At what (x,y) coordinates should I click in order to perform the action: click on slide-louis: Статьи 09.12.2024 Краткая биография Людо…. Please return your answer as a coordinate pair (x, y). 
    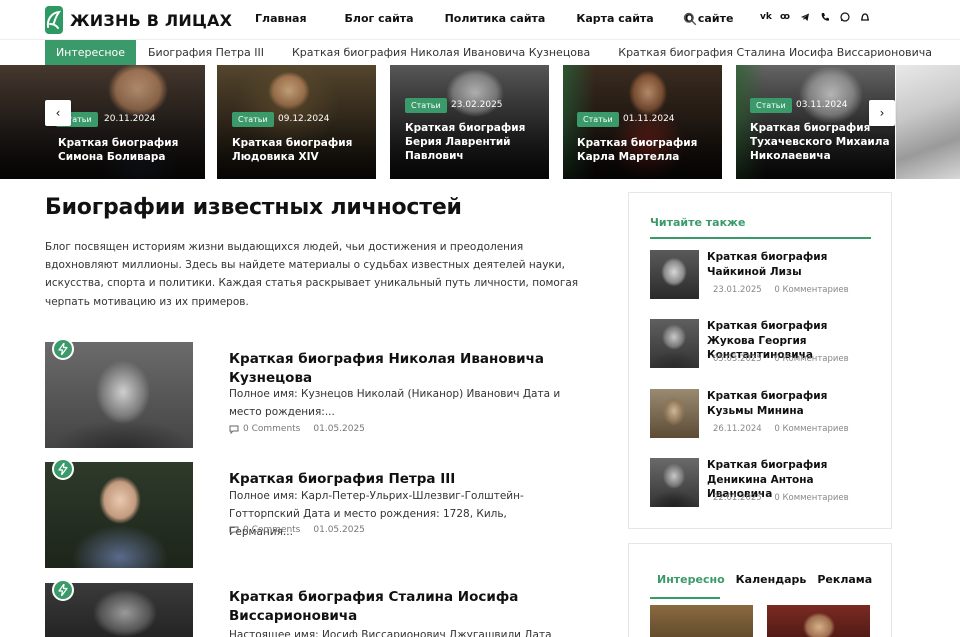
    Looking at the image, I should click on (296, 122).